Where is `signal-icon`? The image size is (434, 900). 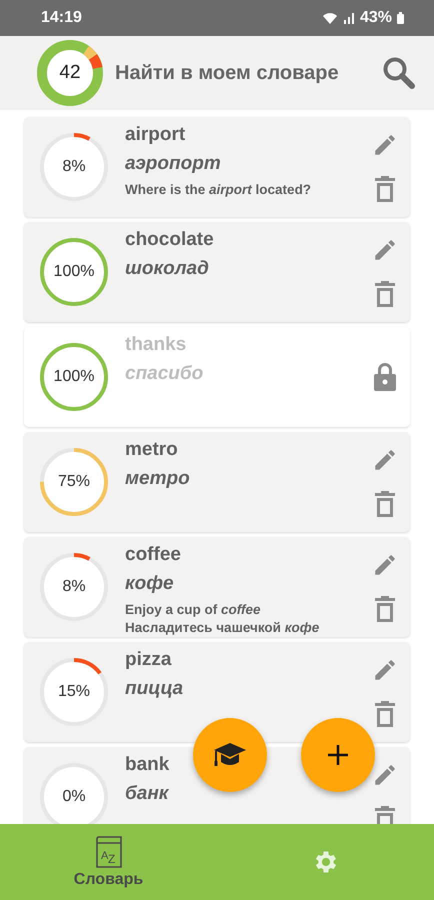 signal-icon is located at coordinates (348, 18).